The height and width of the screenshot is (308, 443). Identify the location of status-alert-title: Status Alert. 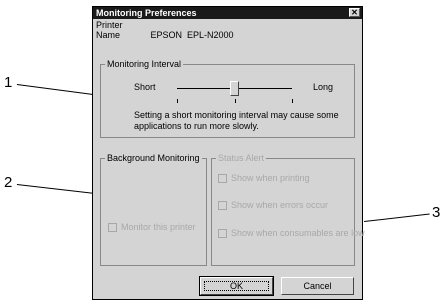
(241, 158).